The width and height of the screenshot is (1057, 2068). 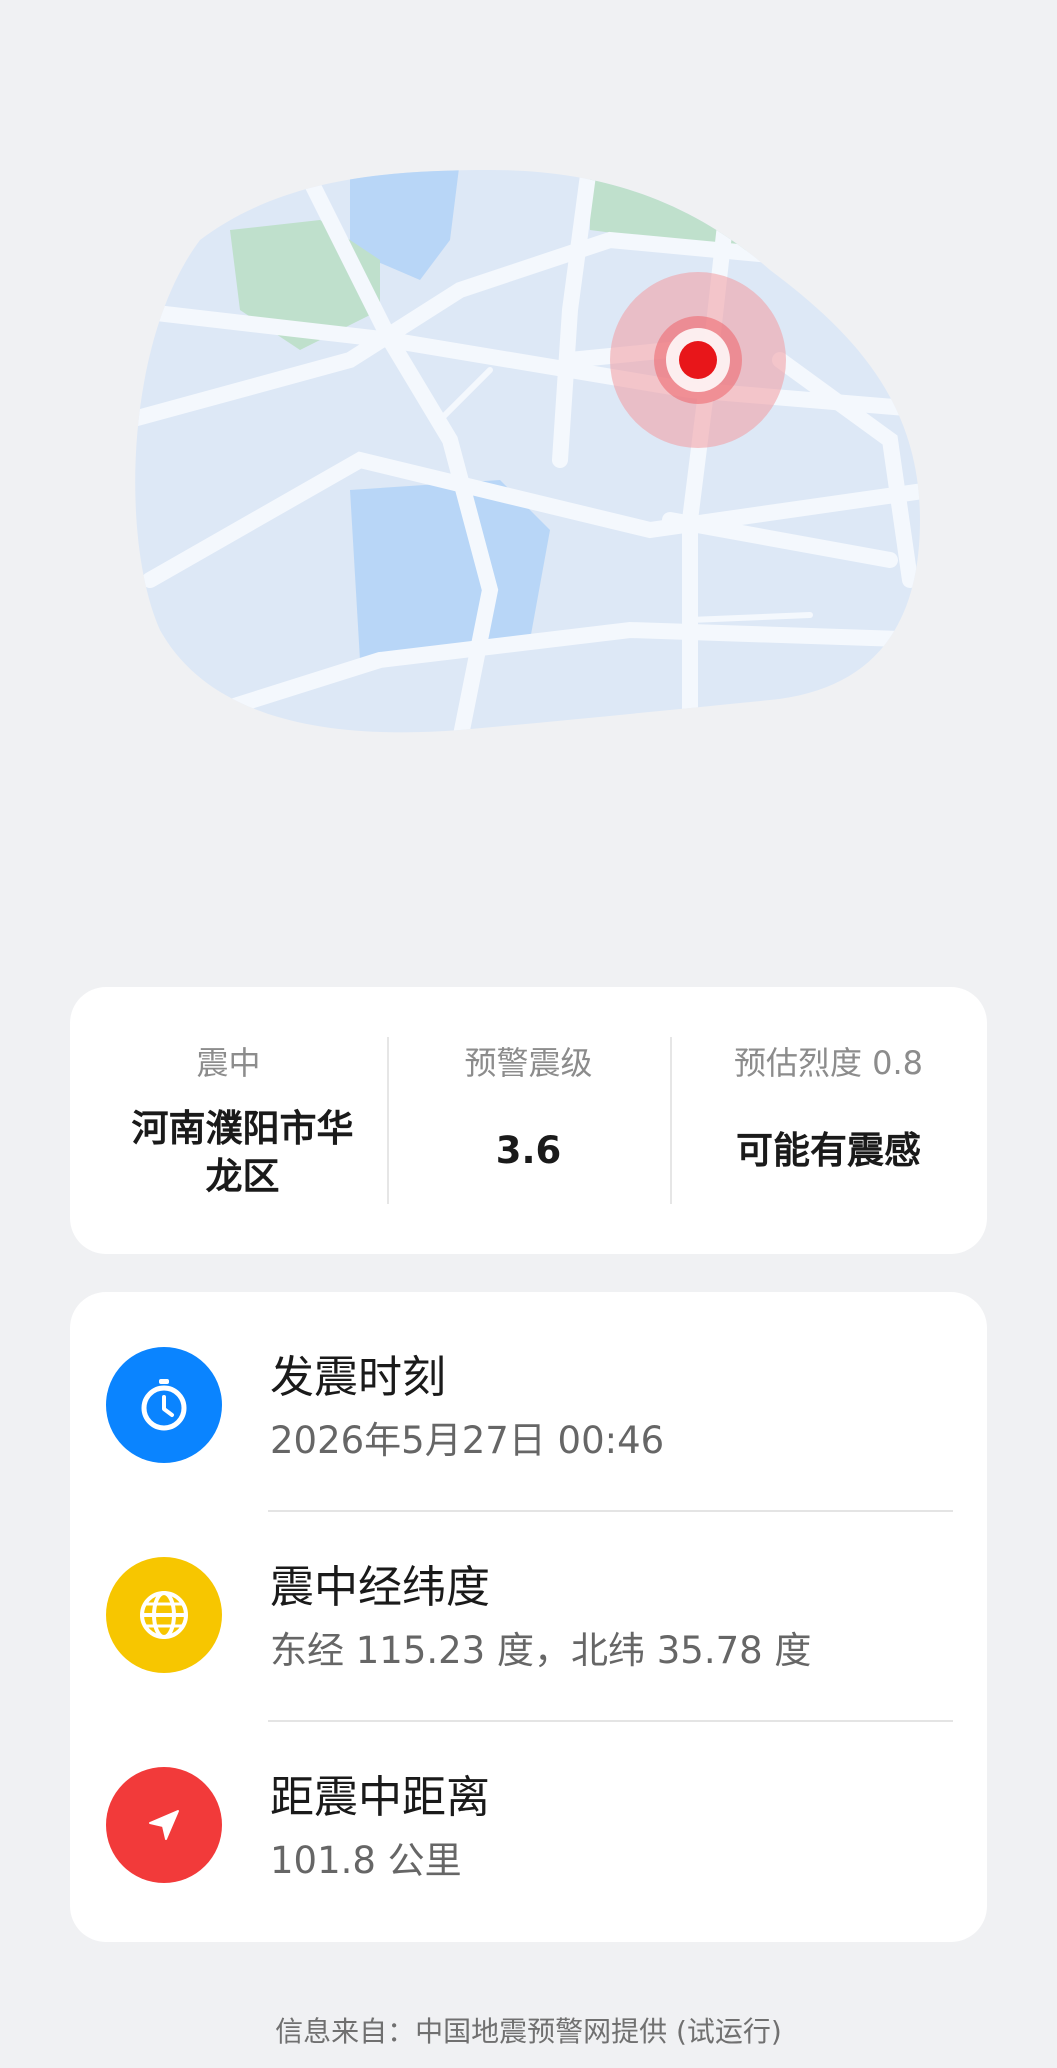 I want to click on coordinates-row: 震中经纬度 东经 115.23 度，北纬 35.78 度, so click(x=528, y=1619).